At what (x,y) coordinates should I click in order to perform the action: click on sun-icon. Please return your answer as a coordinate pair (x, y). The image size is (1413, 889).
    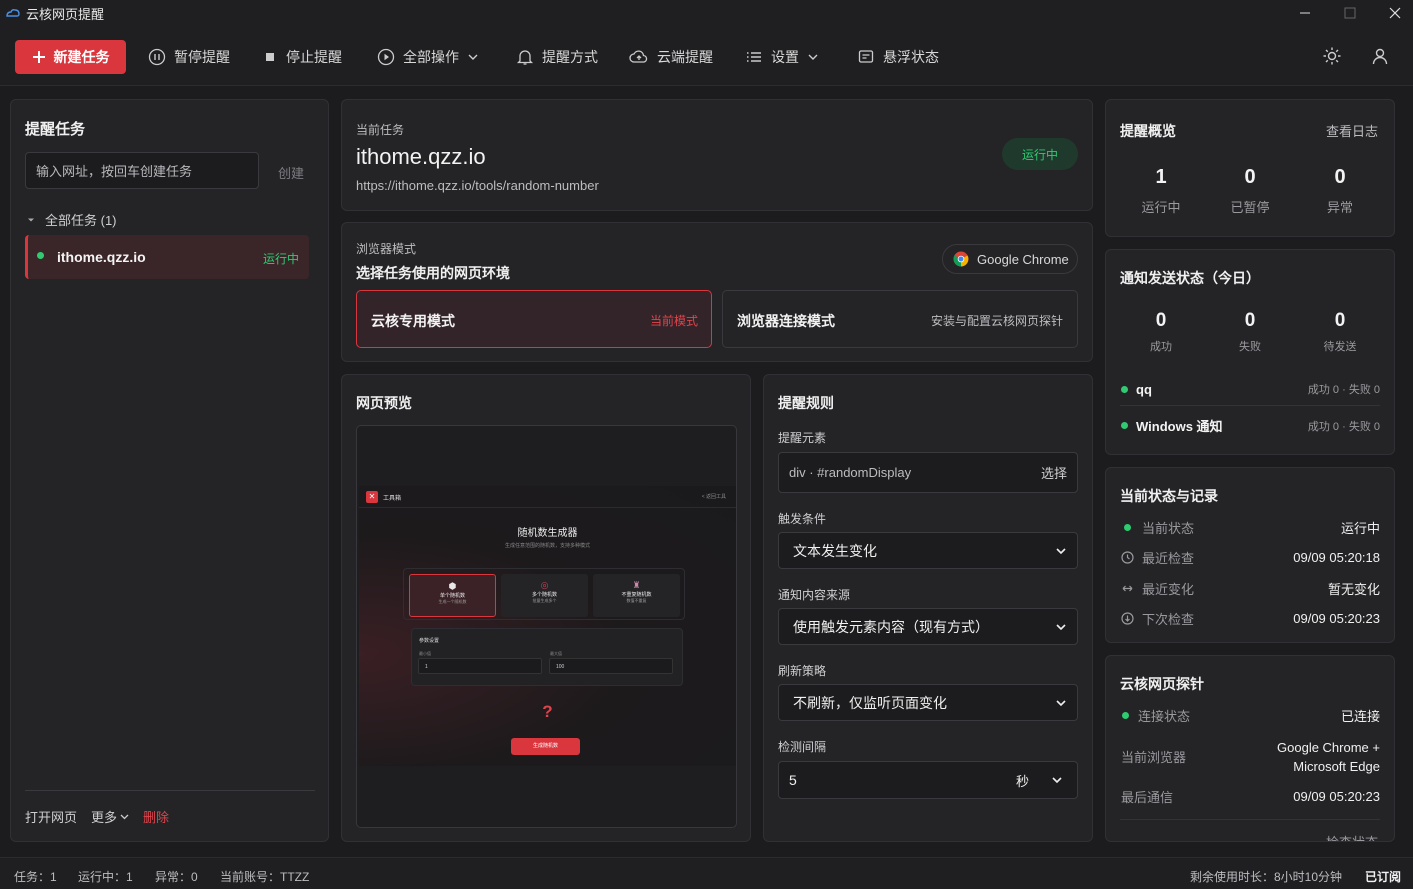
    Looking at the image, I should click on (1332, 56).